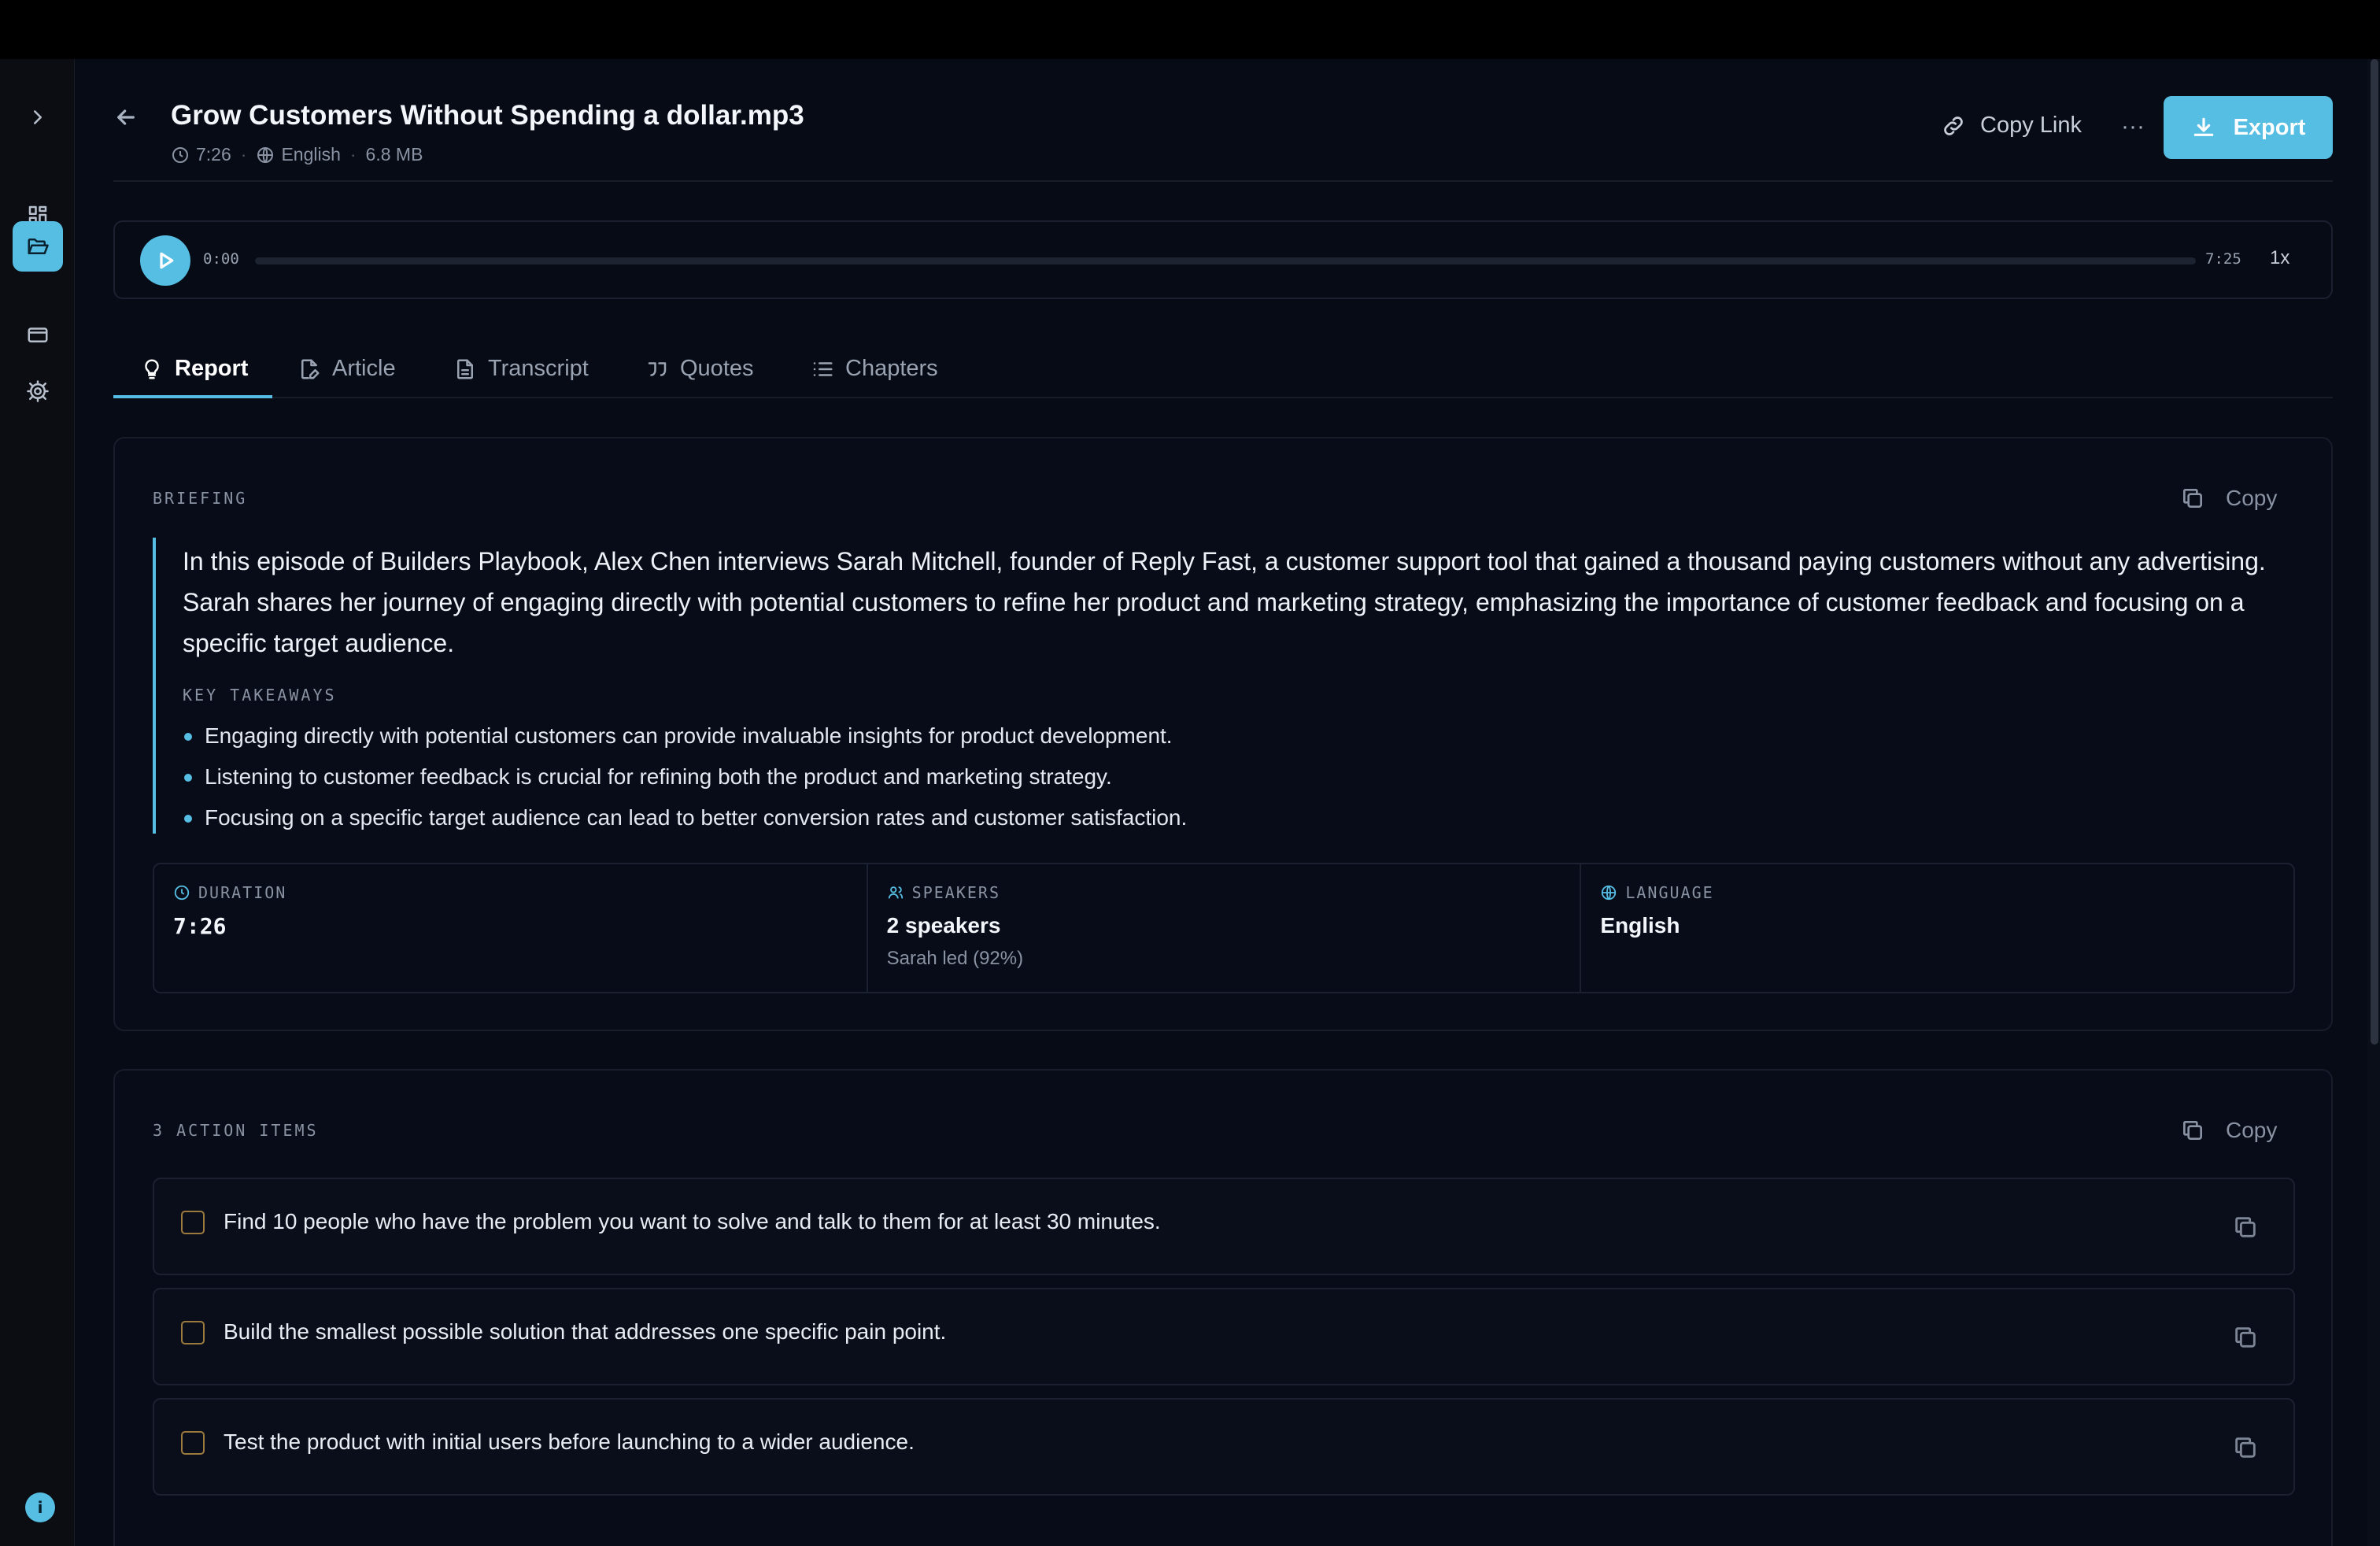 The width and height of the screenshot is (2380, 1546). What do you see at coordinates (2133, 127) in the screenshot?
I see `more-options-button: ···` at bounding box center [2133, 127].